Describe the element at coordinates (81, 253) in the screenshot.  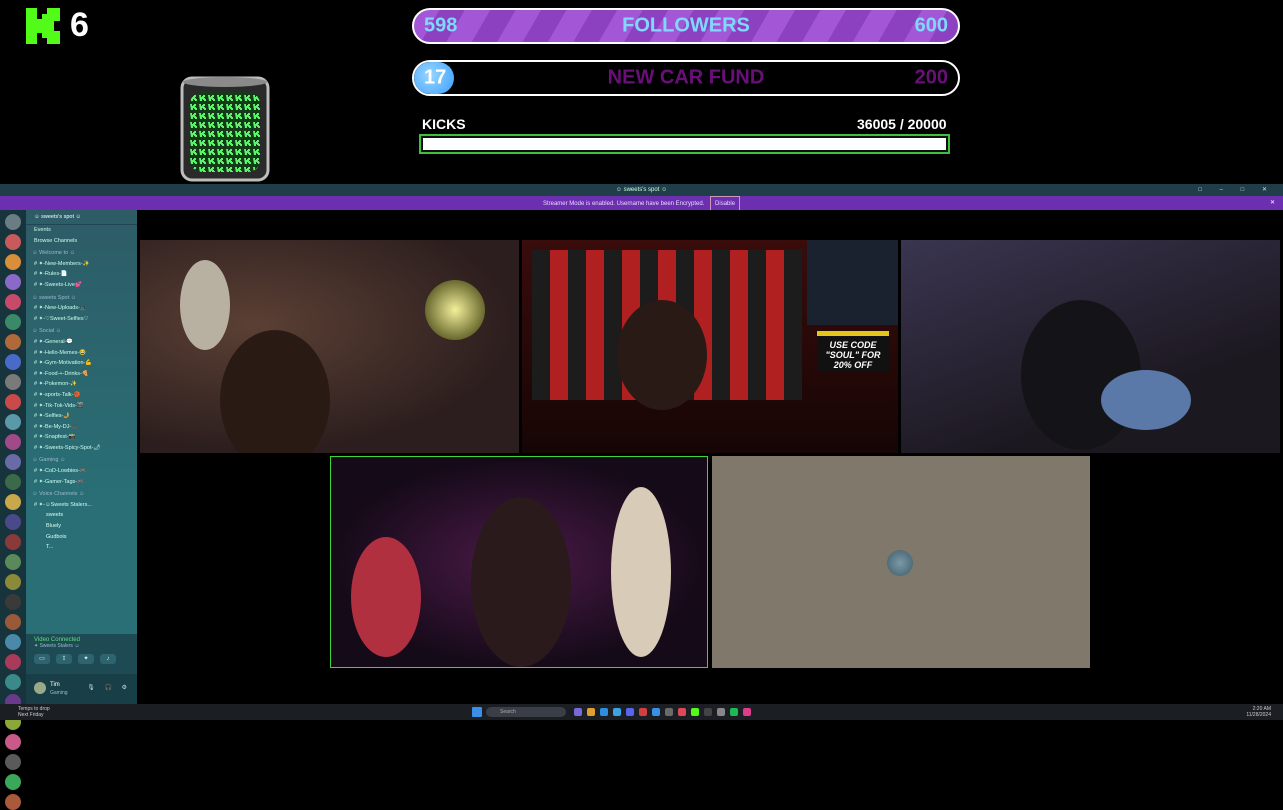
I see `channel-category: ☺ Welcome to ☺` at that location.